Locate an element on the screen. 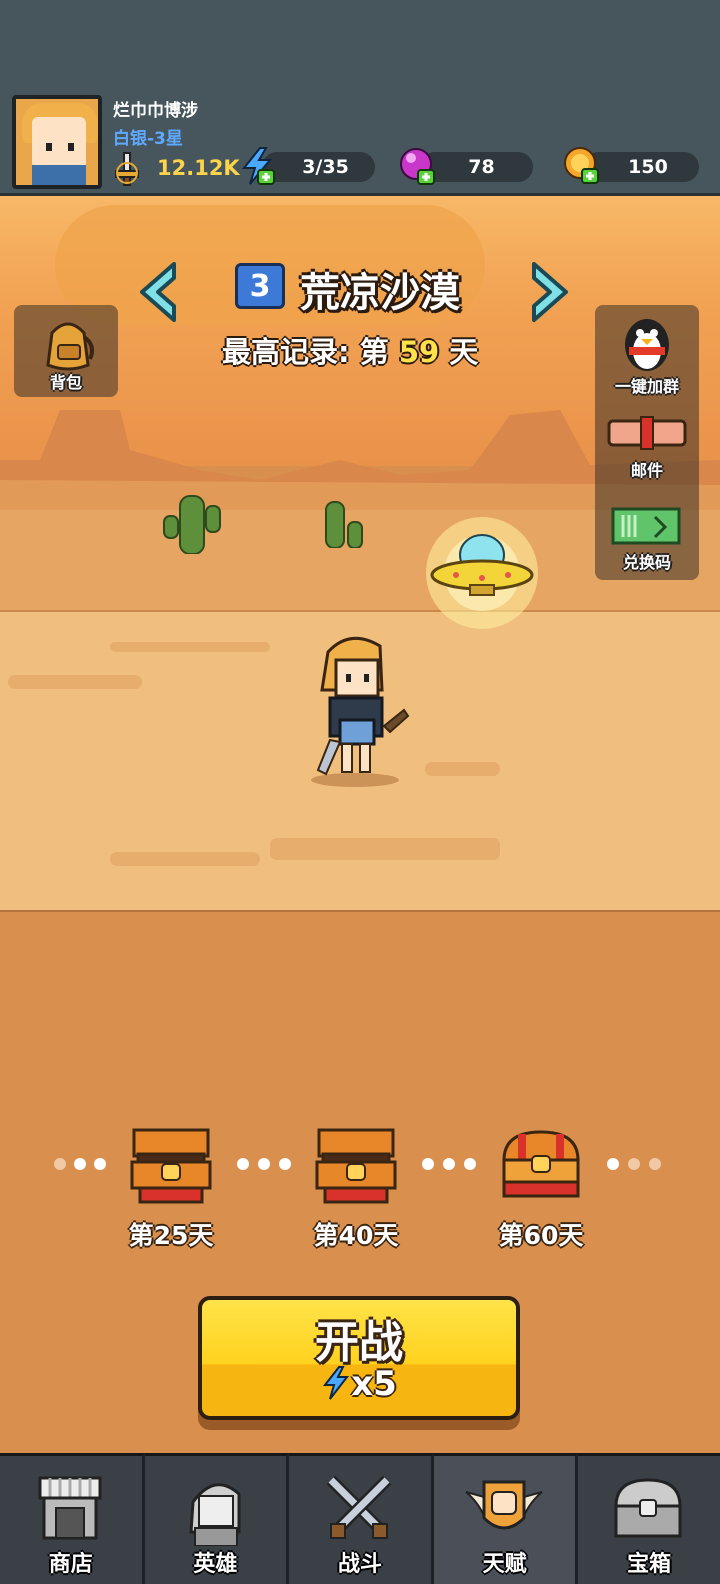  hero-icon is located at coordinates (214, 1514).